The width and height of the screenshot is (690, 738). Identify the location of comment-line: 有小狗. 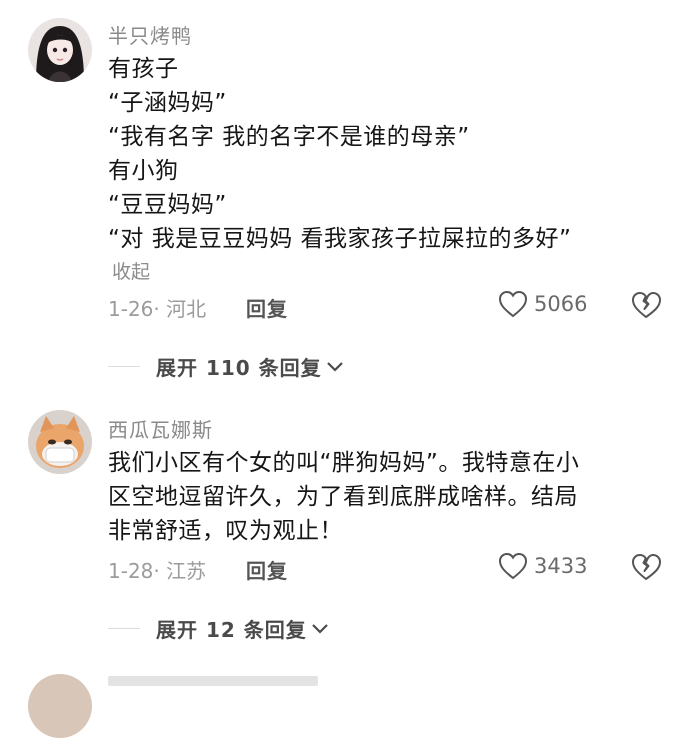
(143, 171).